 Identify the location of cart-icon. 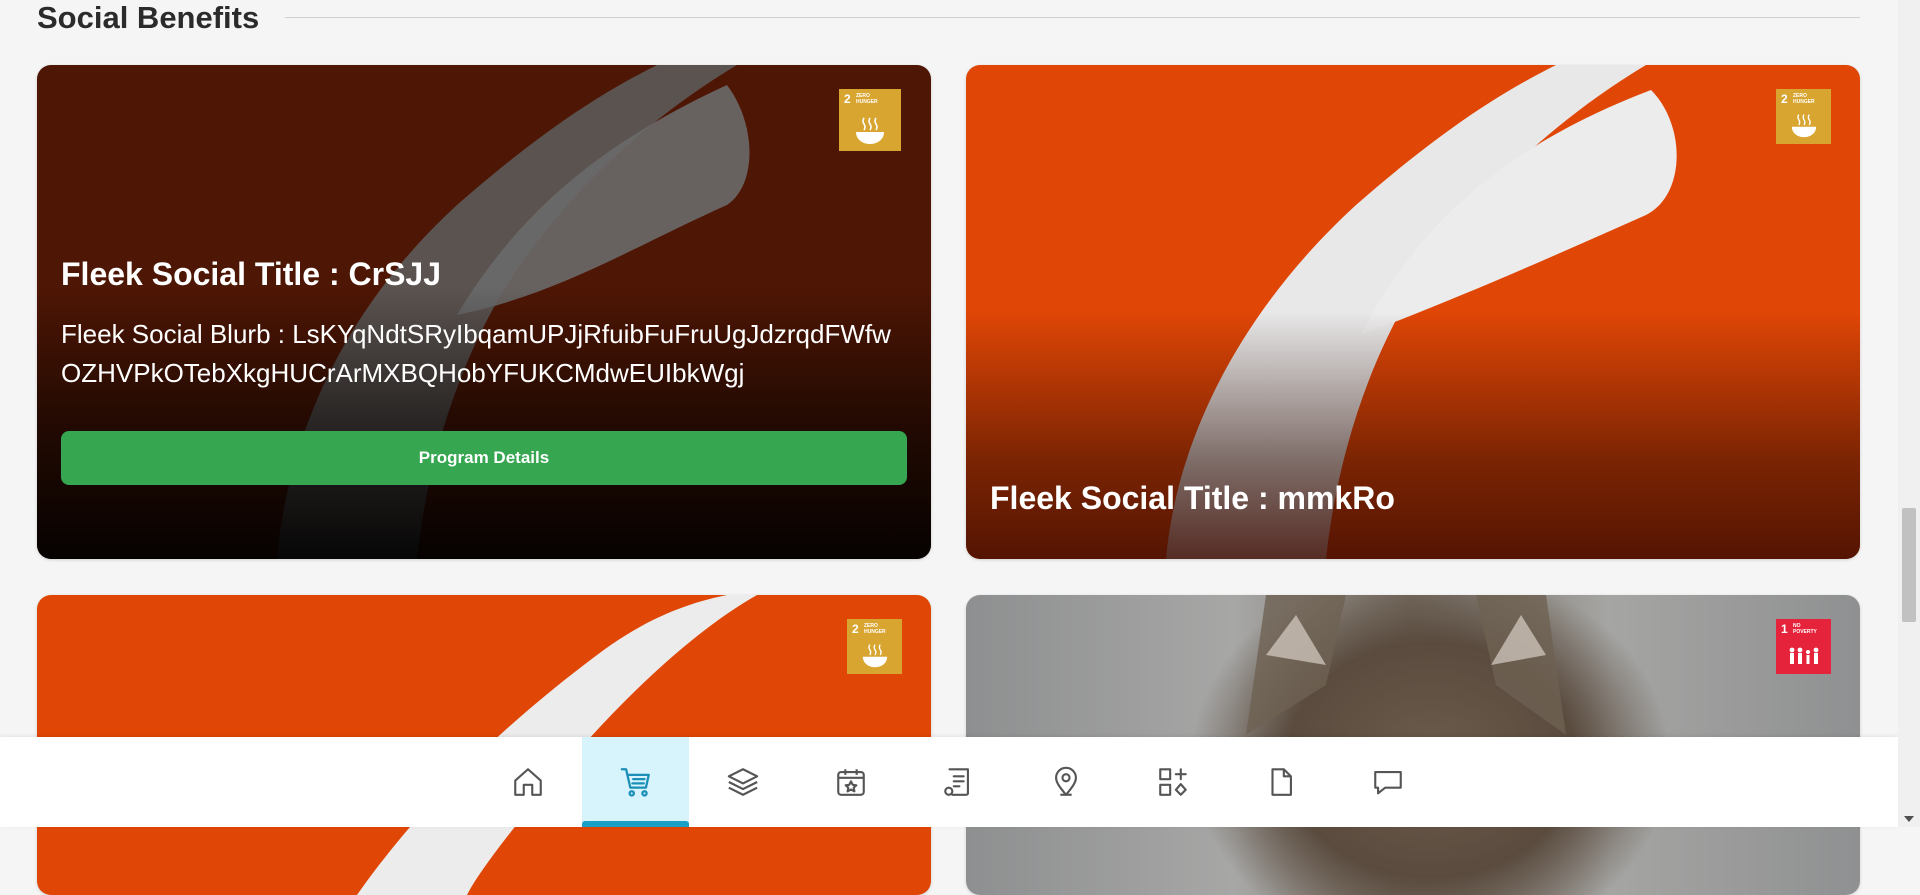
(635, 782).